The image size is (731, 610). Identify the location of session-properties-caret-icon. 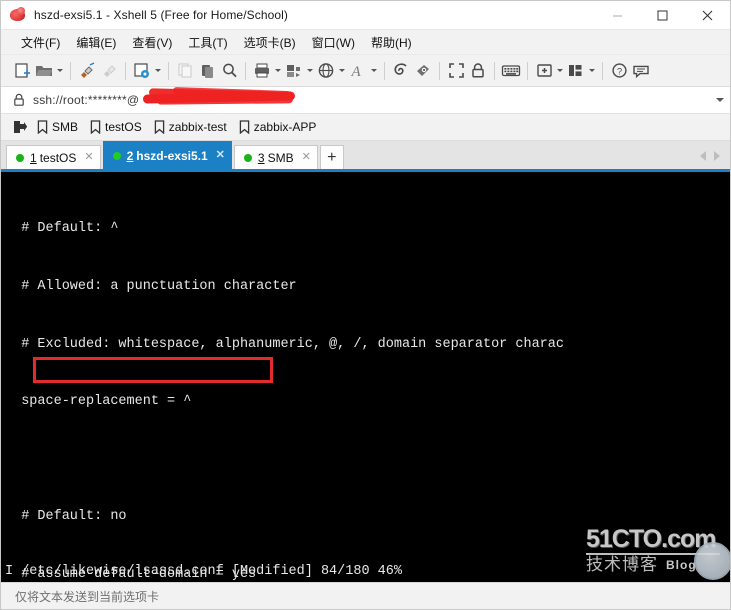
(158, 71).